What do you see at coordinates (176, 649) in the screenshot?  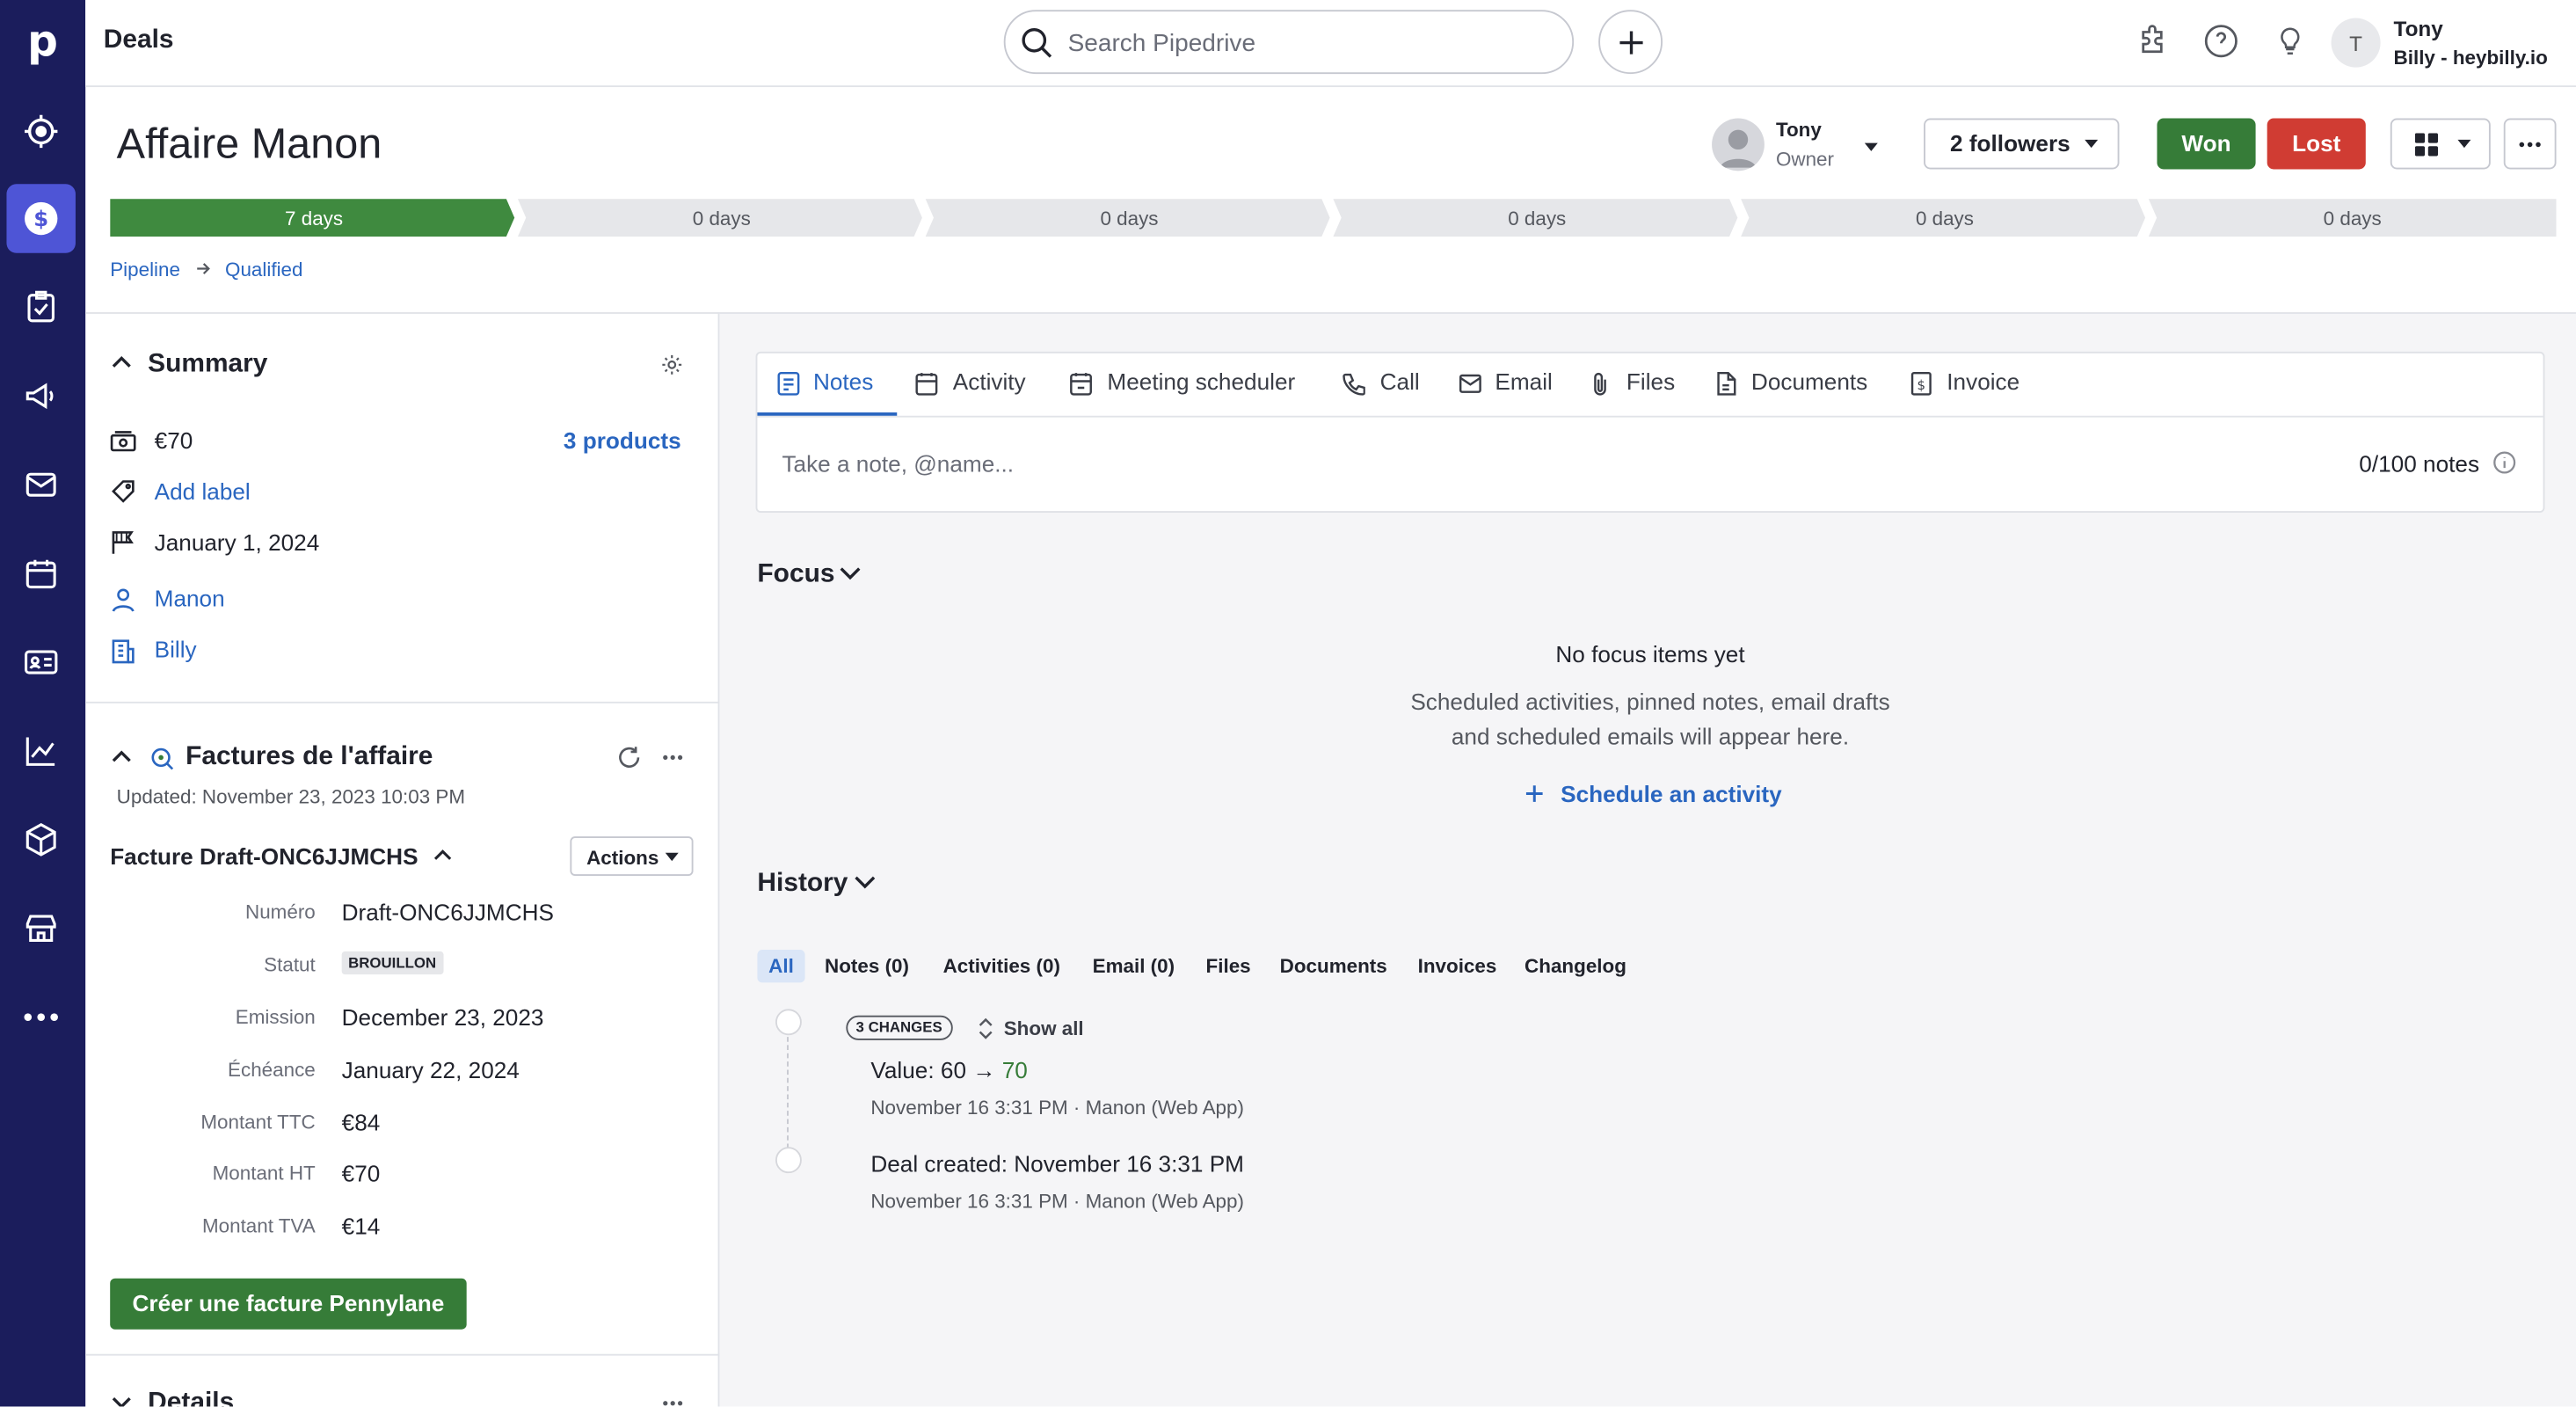 I see `organization-link: Billy` at bounding box center [176, 649].